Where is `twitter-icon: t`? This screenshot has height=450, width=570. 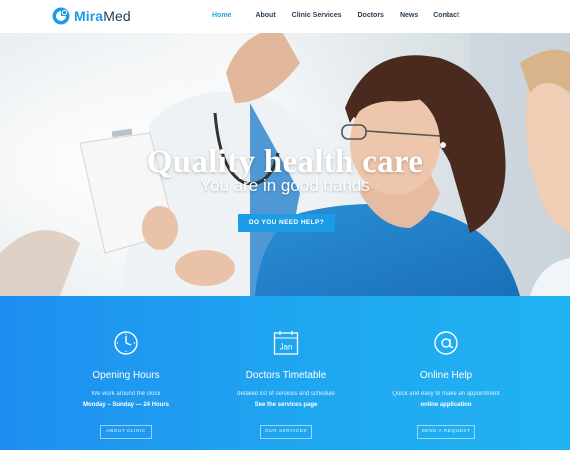 twitter-icon: t is located at coordinates (458, 15).